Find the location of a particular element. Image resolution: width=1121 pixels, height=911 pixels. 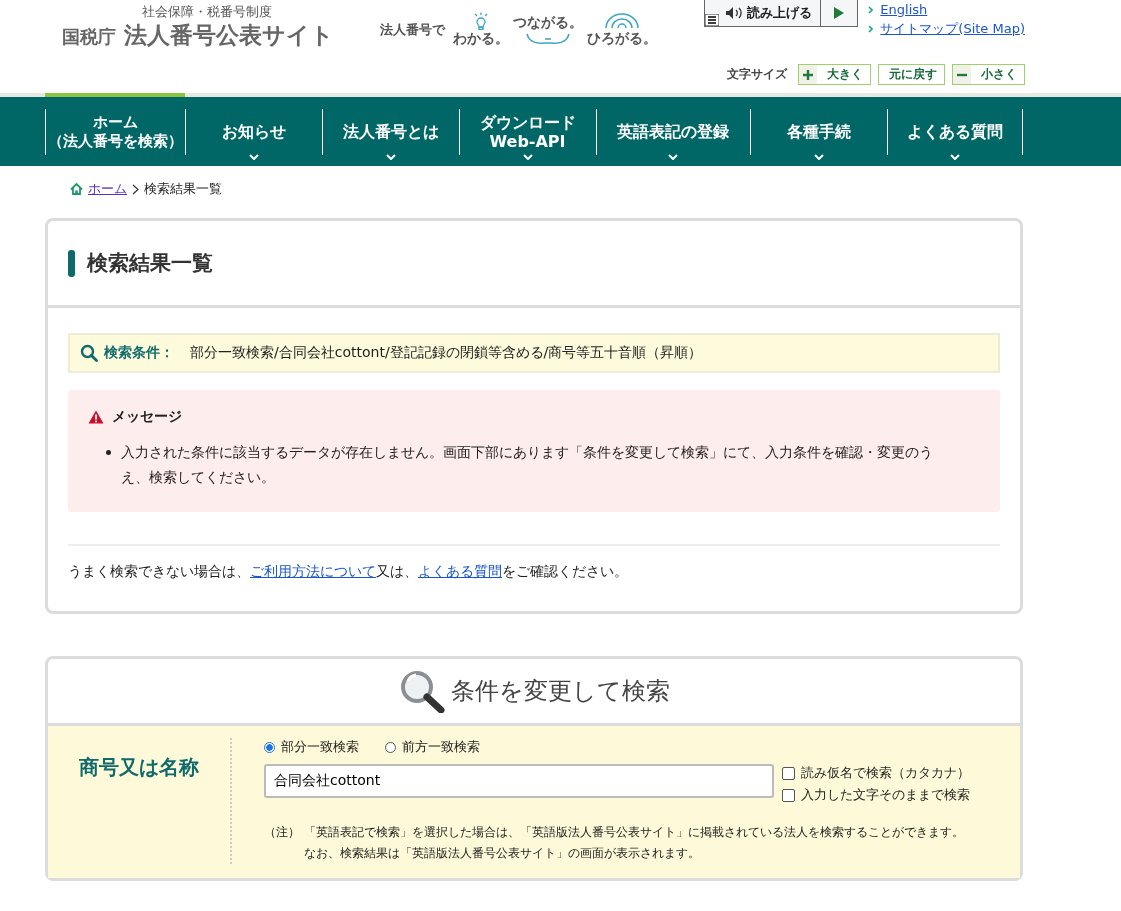

condition-text: 部分一致検索/合同会社cottont/登記記録の閉鎖等含める/商号等五十音順（昇順） is located at coordinates (446, 353).